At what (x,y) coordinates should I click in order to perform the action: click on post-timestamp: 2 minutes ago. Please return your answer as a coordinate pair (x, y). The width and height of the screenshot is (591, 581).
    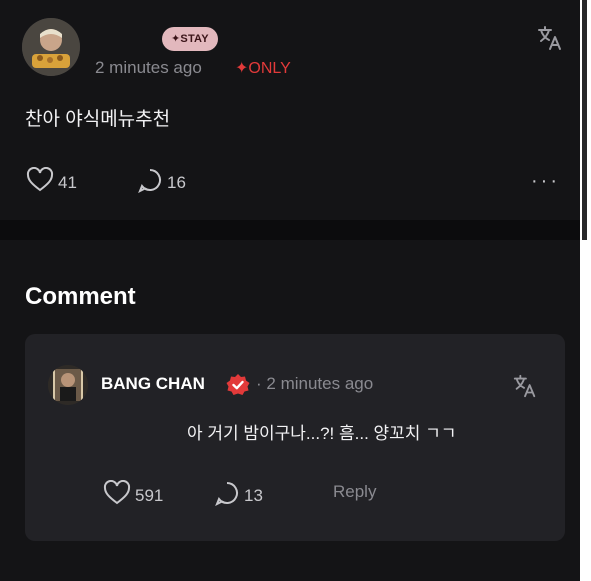
    Looking at the image, I should click on (148, 67).